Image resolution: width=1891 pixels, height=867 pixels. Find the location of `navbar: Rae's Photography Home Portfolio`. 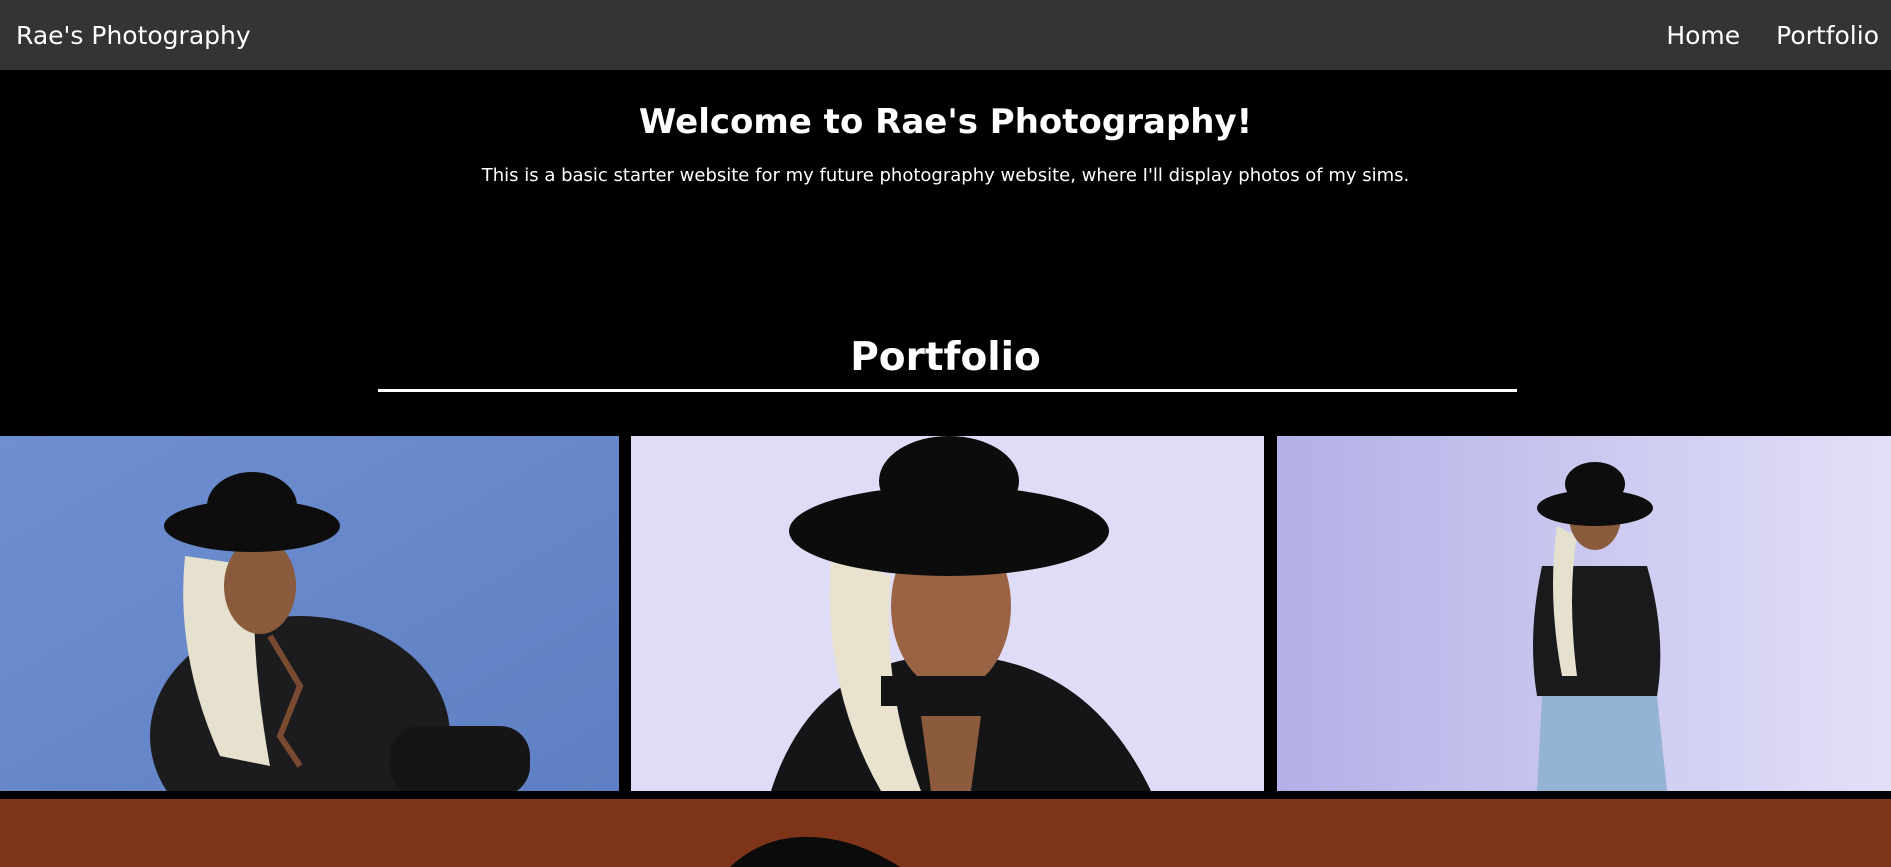

navbar: Rae's Photography Home Portfolio is located at coordinates (945, 35).